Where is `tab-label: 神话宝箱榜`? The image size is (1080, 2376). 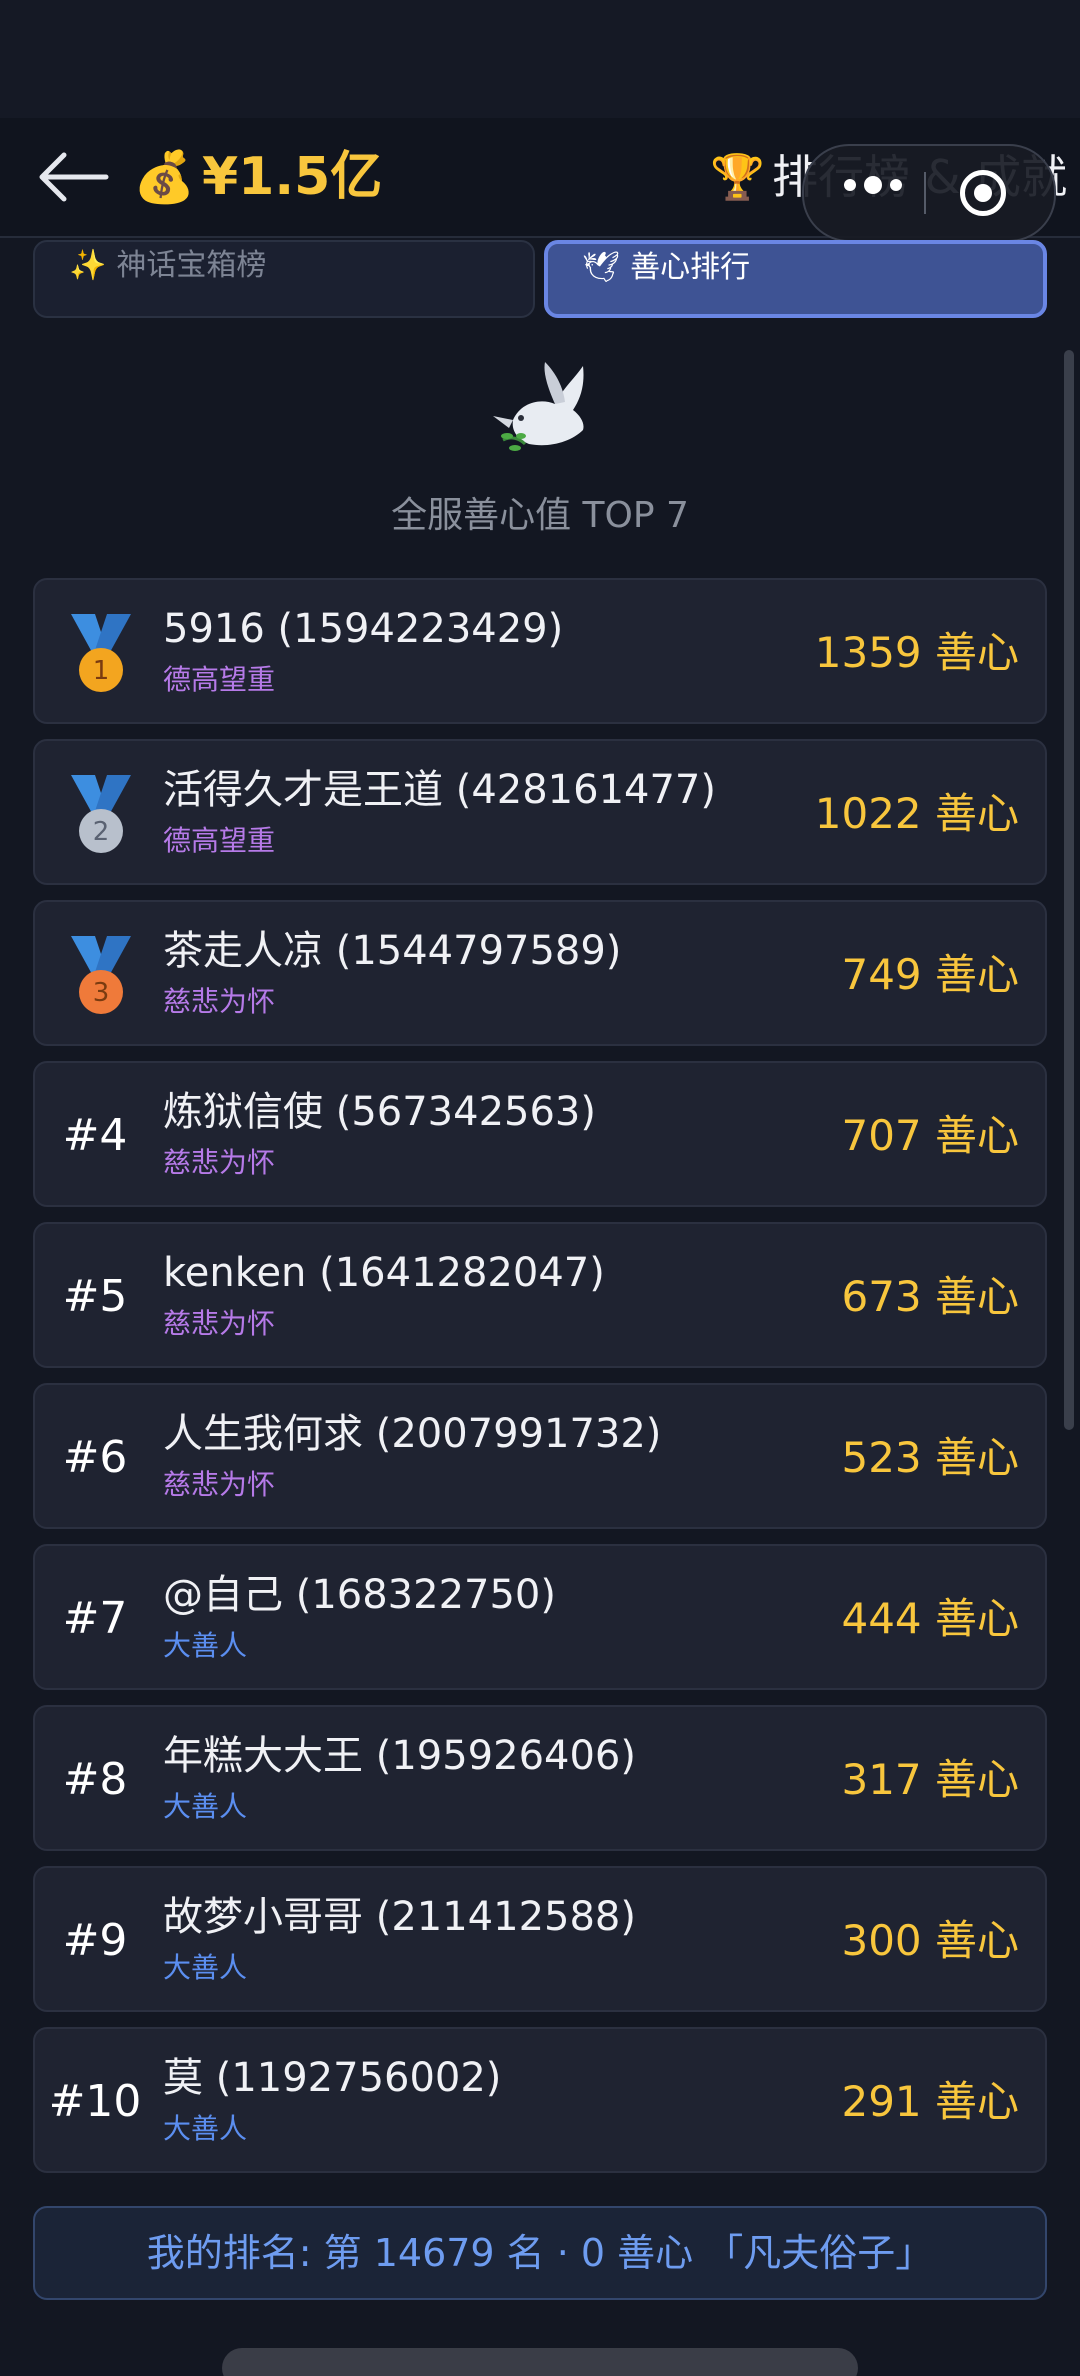 tab-label: 神话宝箱榜 is located at coordinates (191, 265).